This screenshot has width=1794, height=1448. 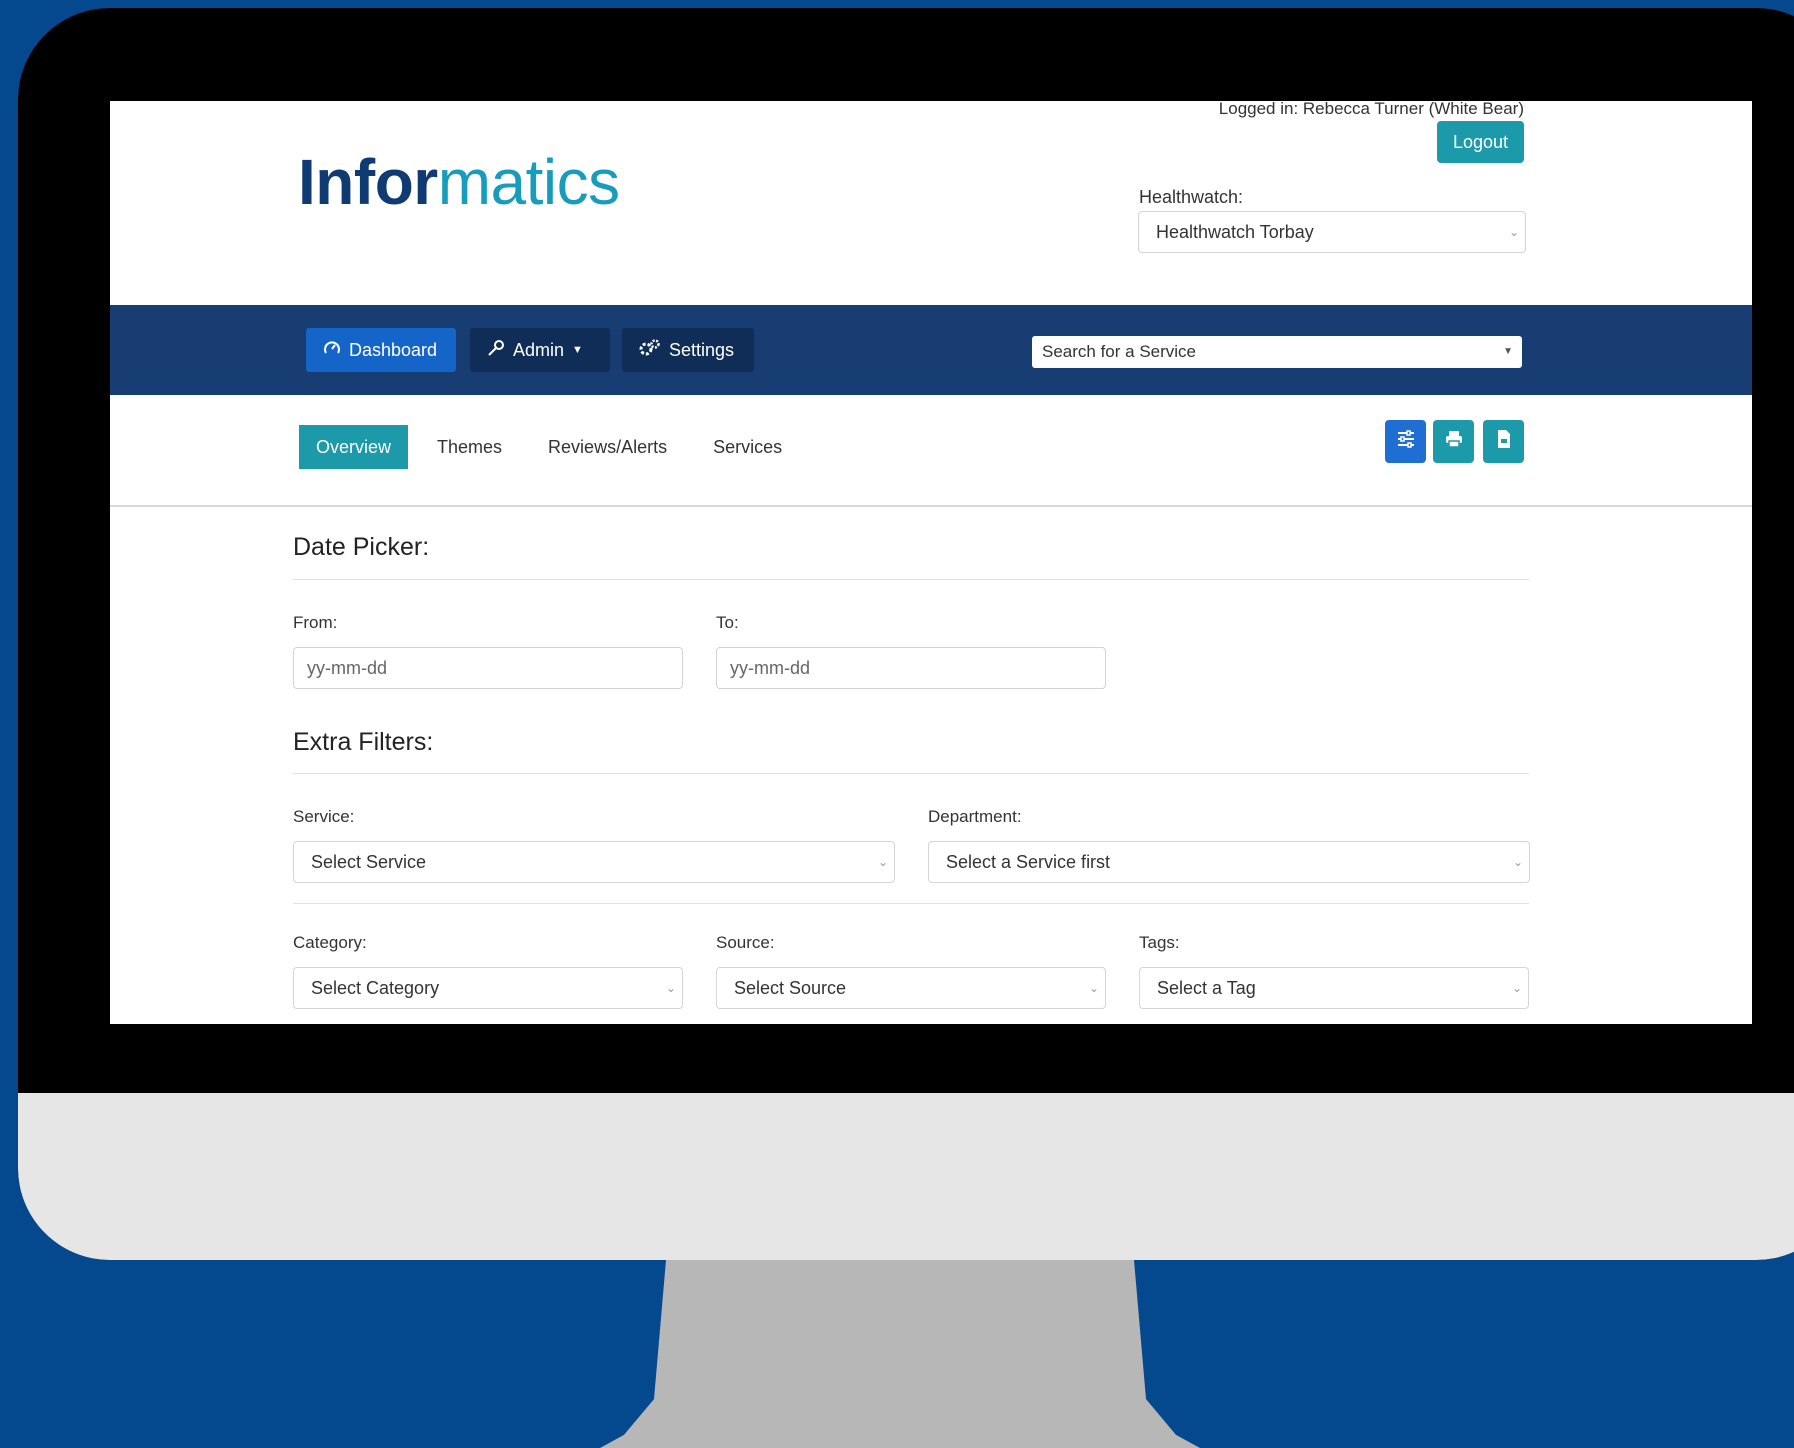 I want to click on extra-filters-heading: Extra Filters:, so click(x=363, y=742).